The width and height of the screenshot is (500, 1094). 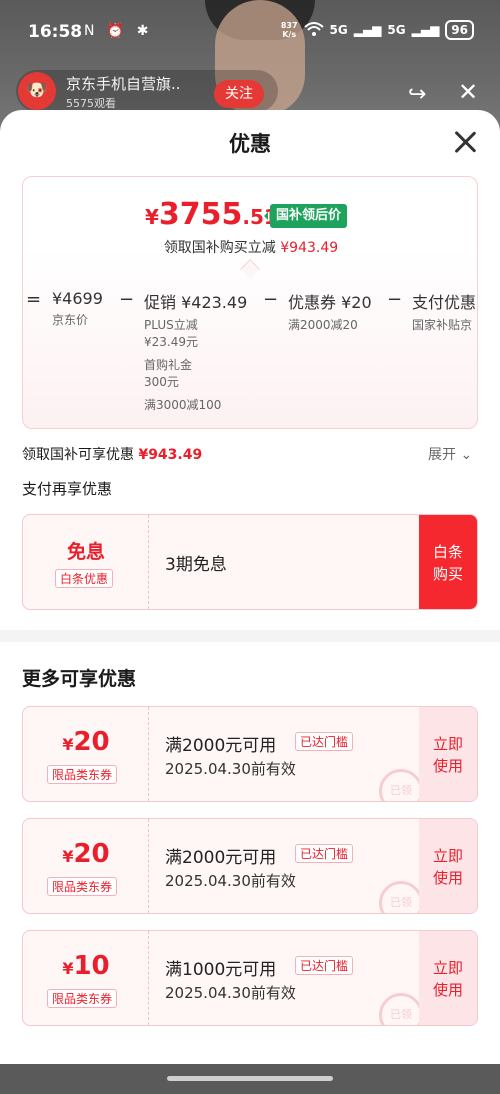 I want to click on promo-gift-label: 首购礼金, so click(x=168, y=365).